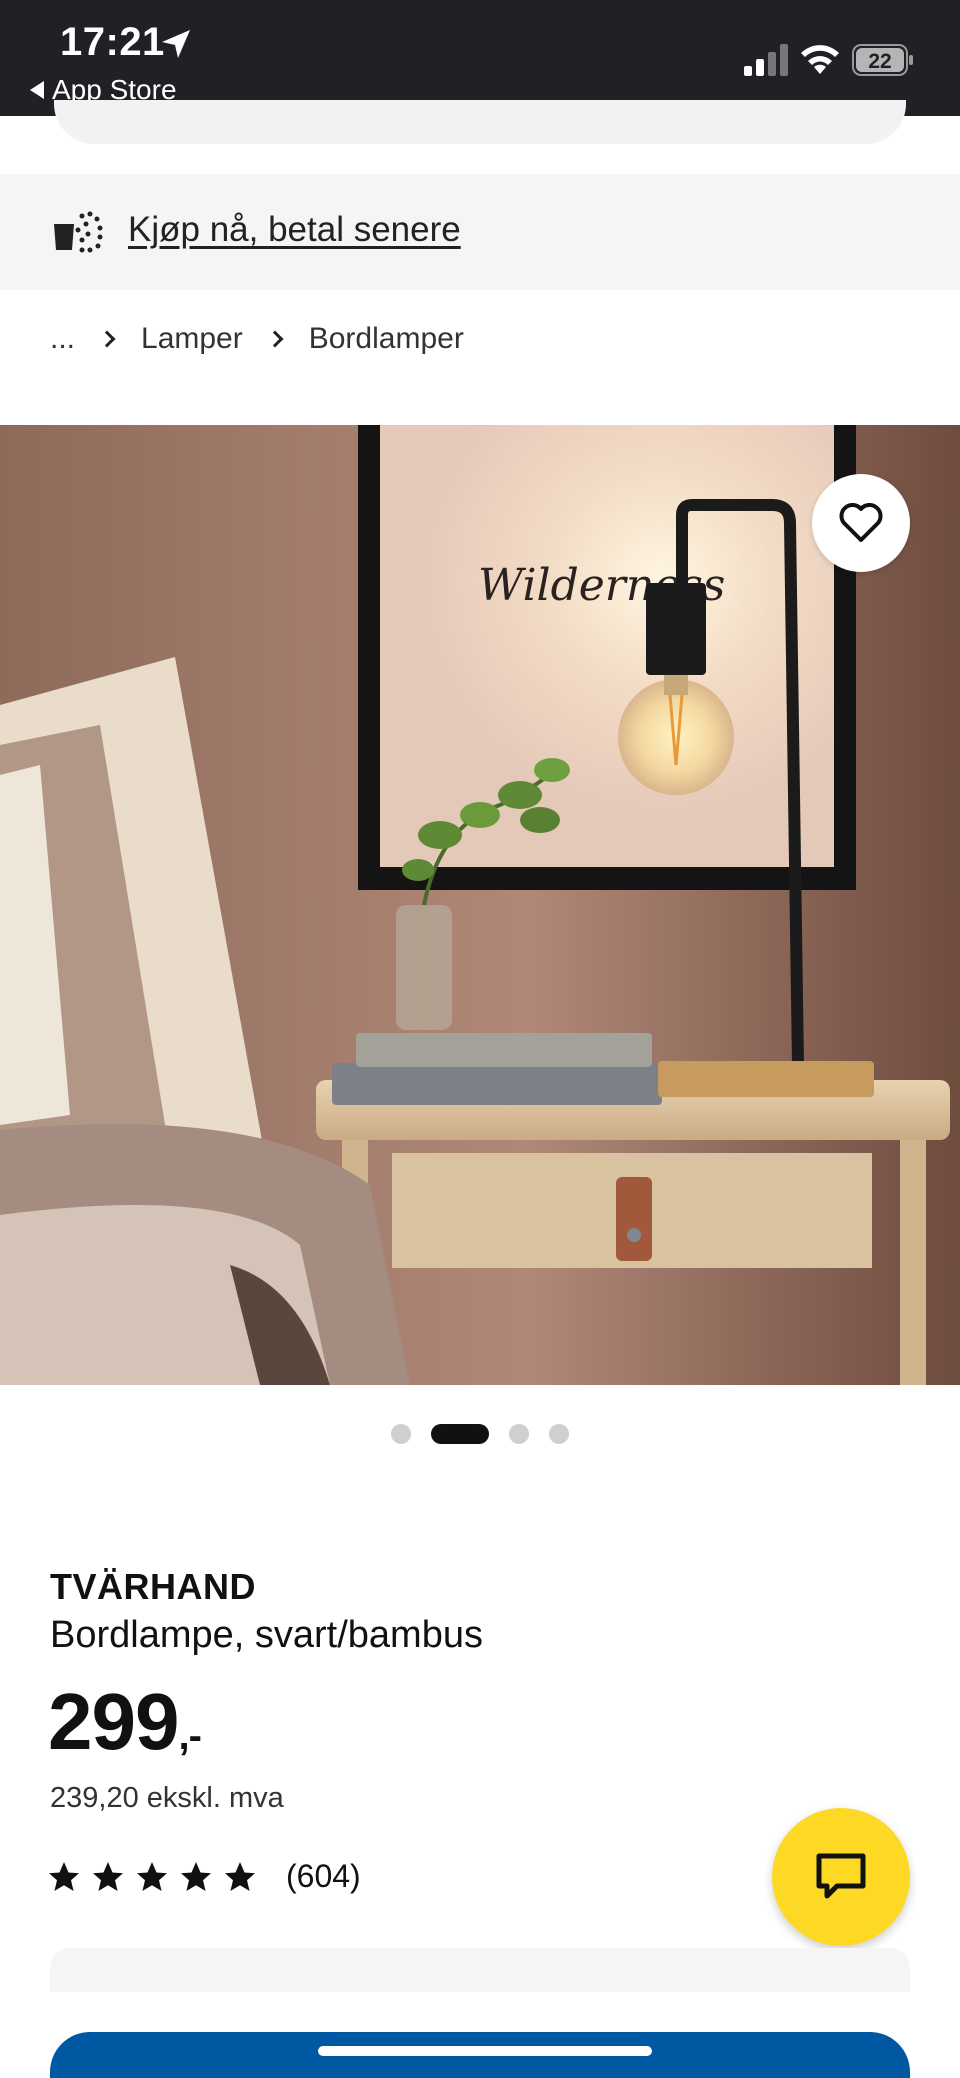 The height and width of the screenshot is (2078, 960). Describe the element at coordinates (78, 232) in the screenshot. I see `pay-later-icon` at that location.